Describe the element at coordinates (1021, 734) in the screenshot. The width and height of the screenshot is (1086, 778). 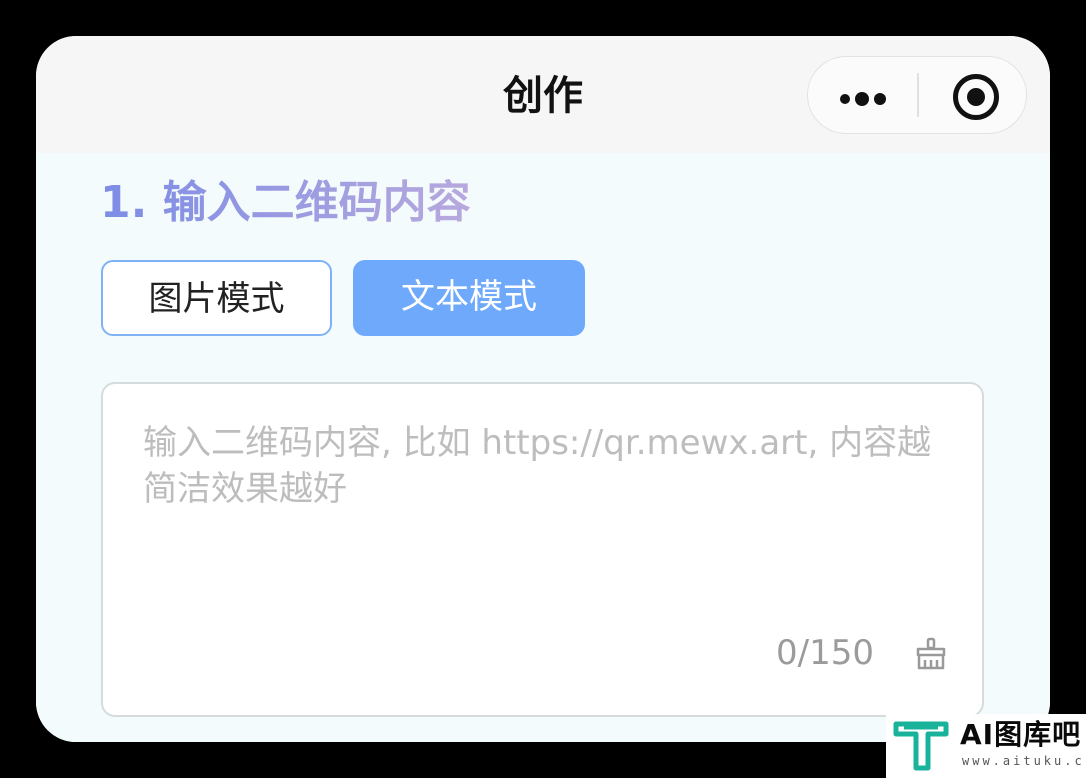
I see `watermark-brand: AI图库吧` at that location.